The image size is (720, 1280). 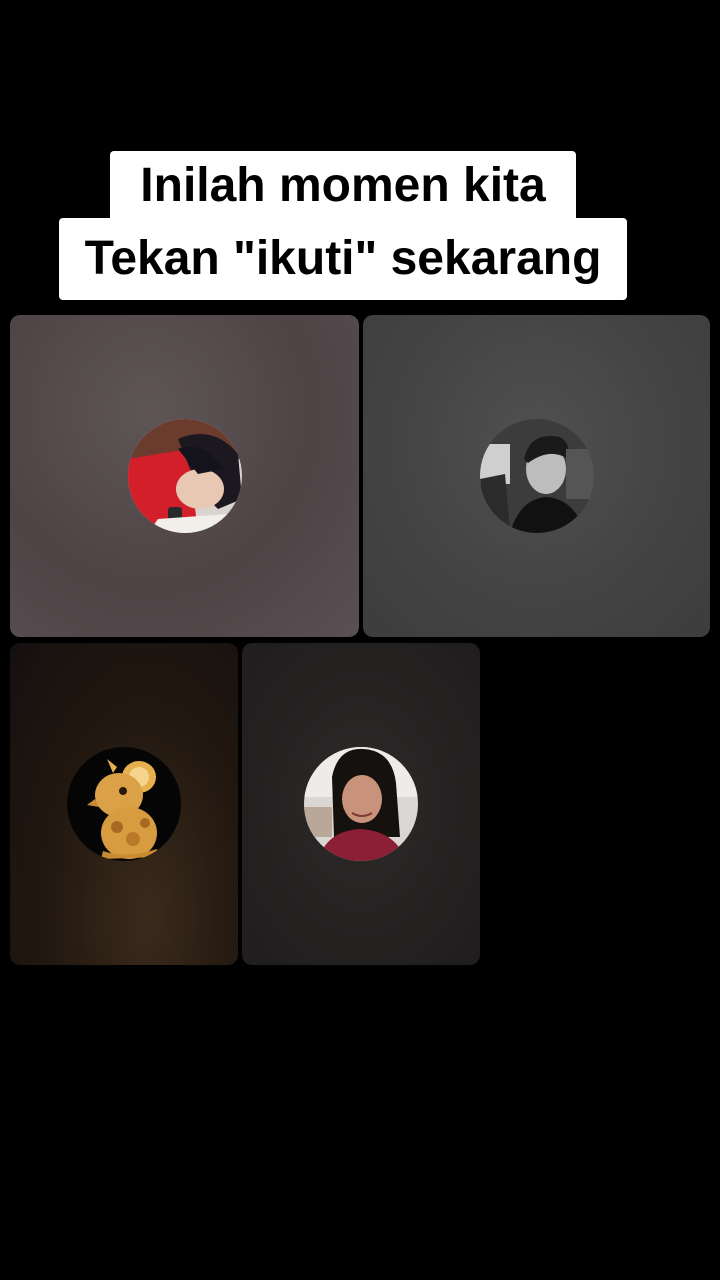 I want to click on caption-line-2: Tekan "ikuti" sekarang, so click(x=343, y=259).